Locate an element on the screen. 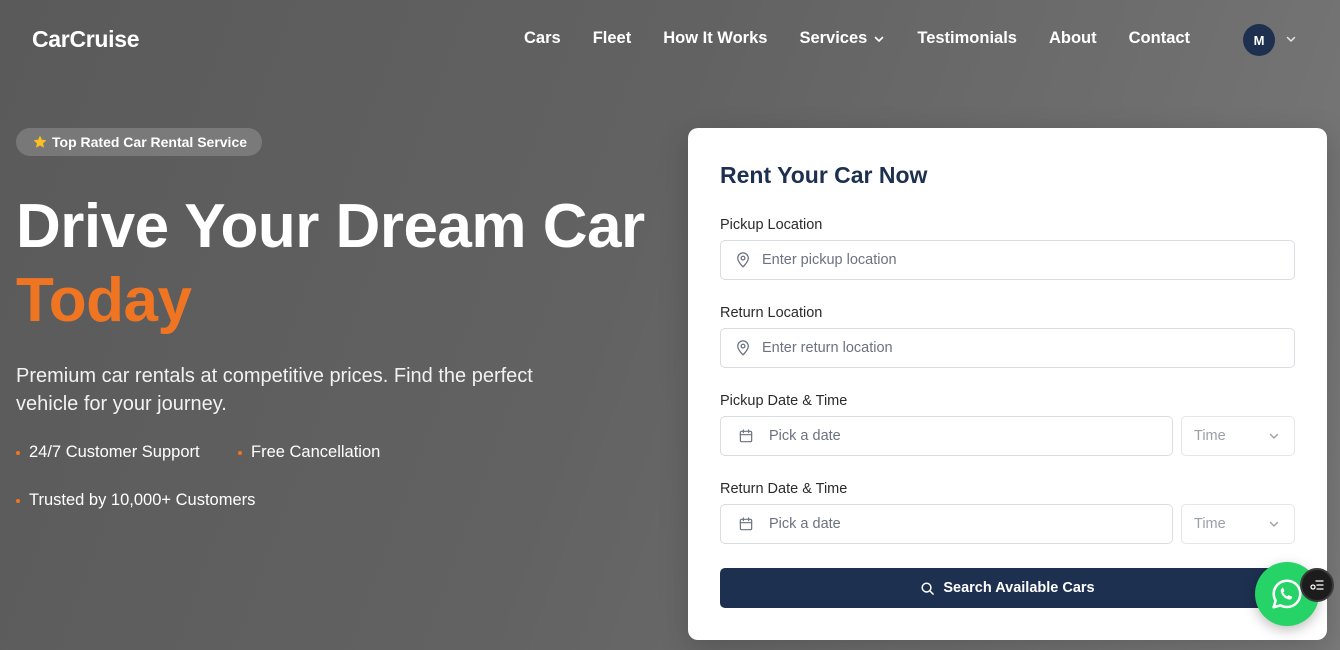 This screenshot has width=1340, height=650. floating-menu-widget is located at coordinates (1317, 585).